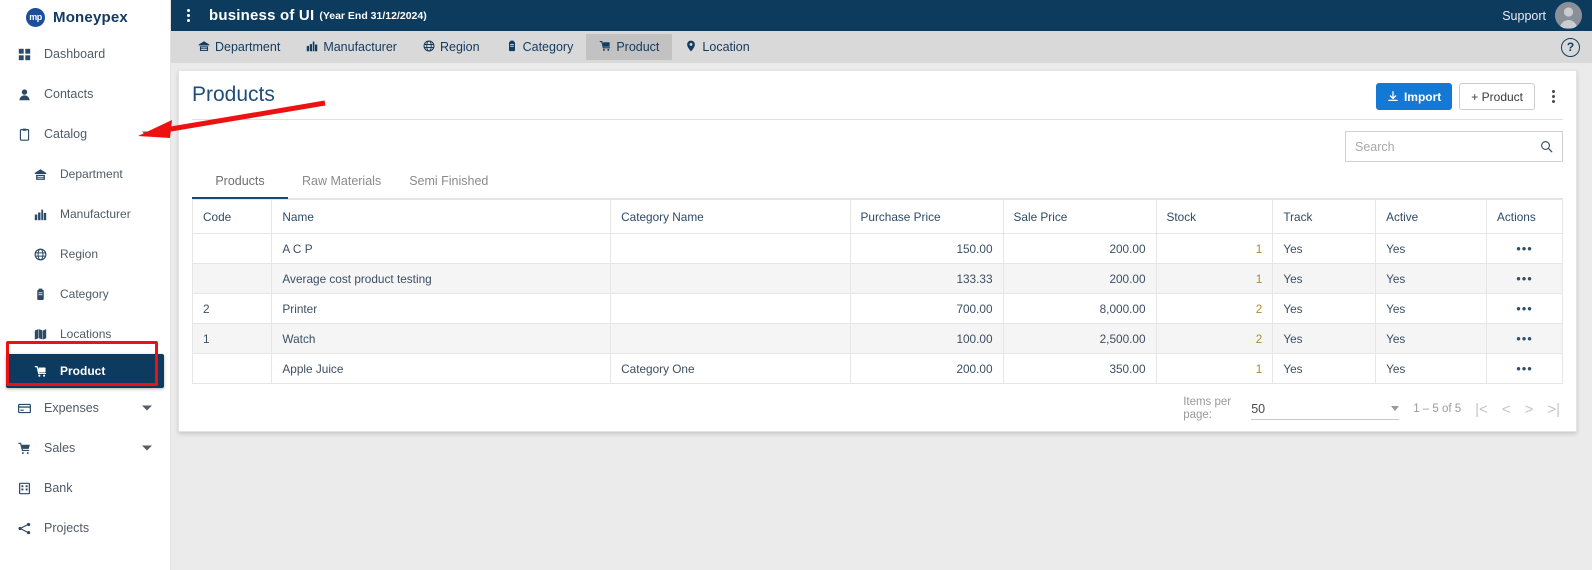 This screenshot has height=570, width=1592. I want to click on cell-name: Printer, so click(441, 308).